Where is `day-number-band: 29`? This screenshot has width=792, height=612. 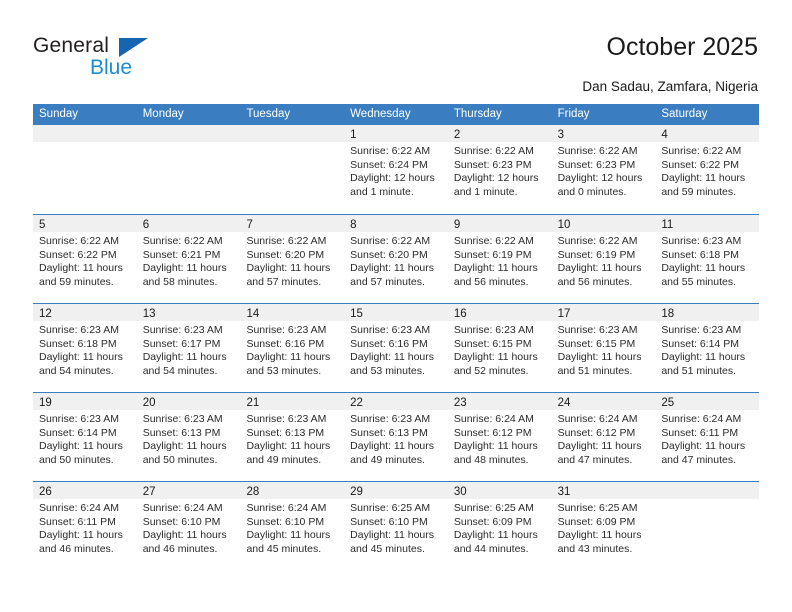 day-number-band: 29 is located at coordinates (396, 490).